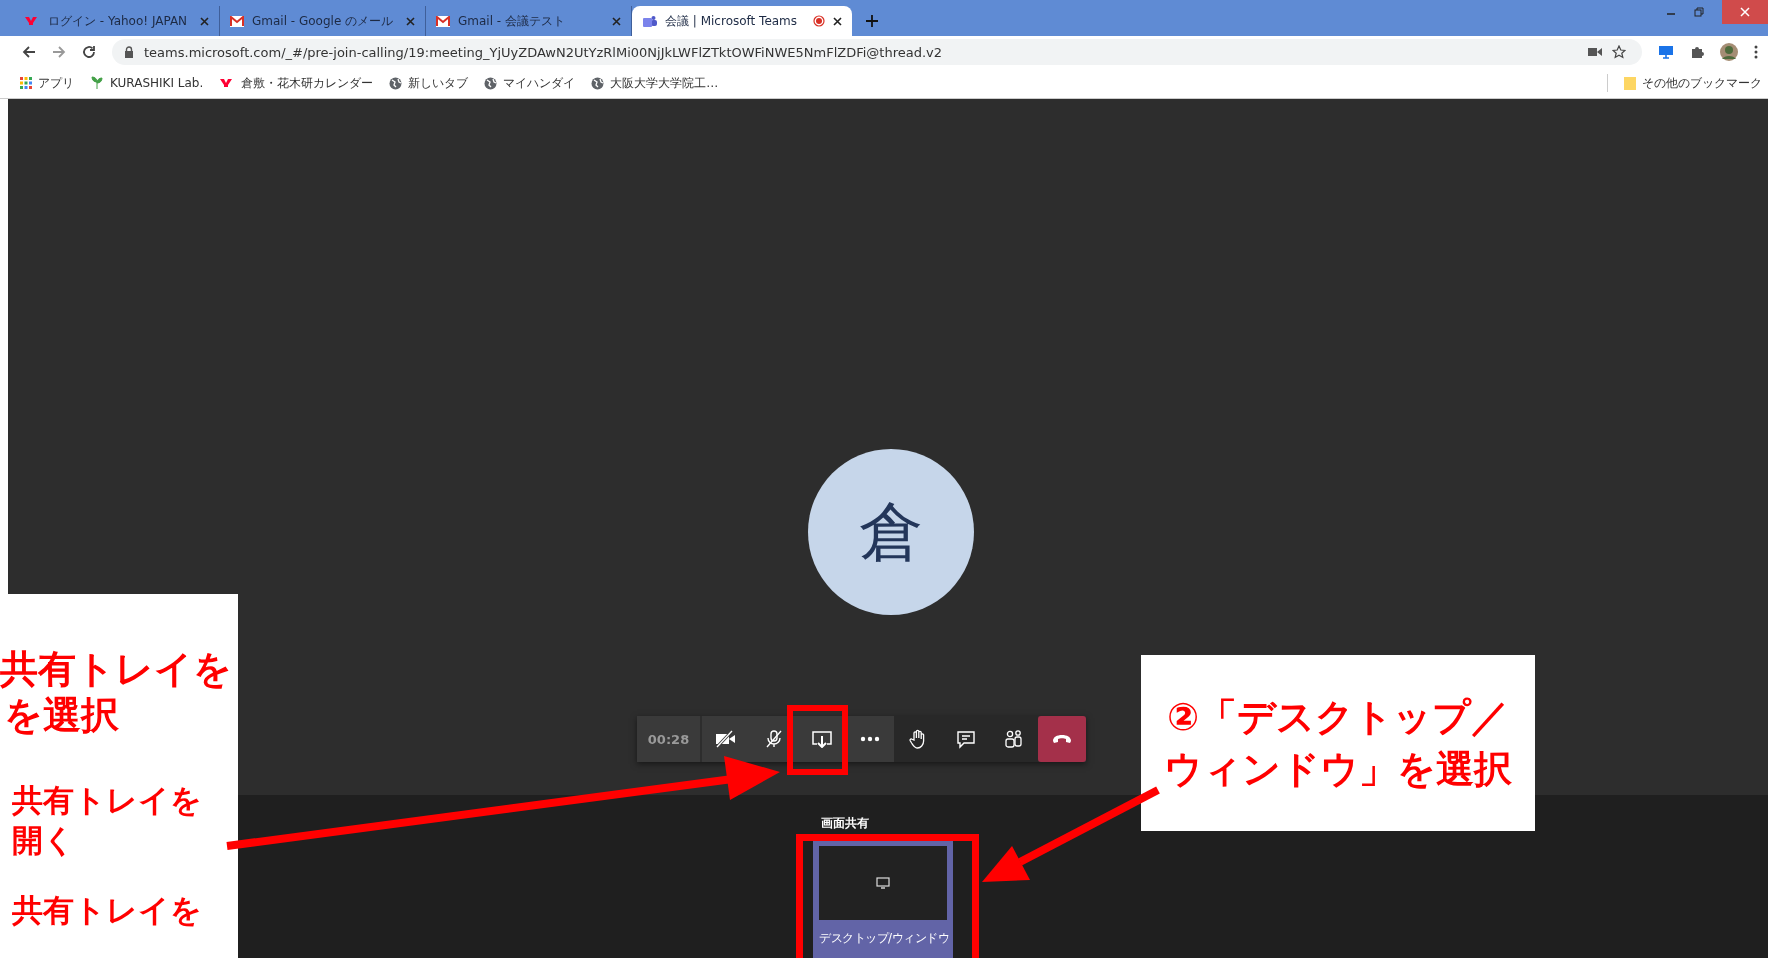 The height and width of the screenshot is (958, 1768). What do you see at coordinates (1756, 52) in the screenshot?
I see `menu-icon` at bounding box center [1756, 52].